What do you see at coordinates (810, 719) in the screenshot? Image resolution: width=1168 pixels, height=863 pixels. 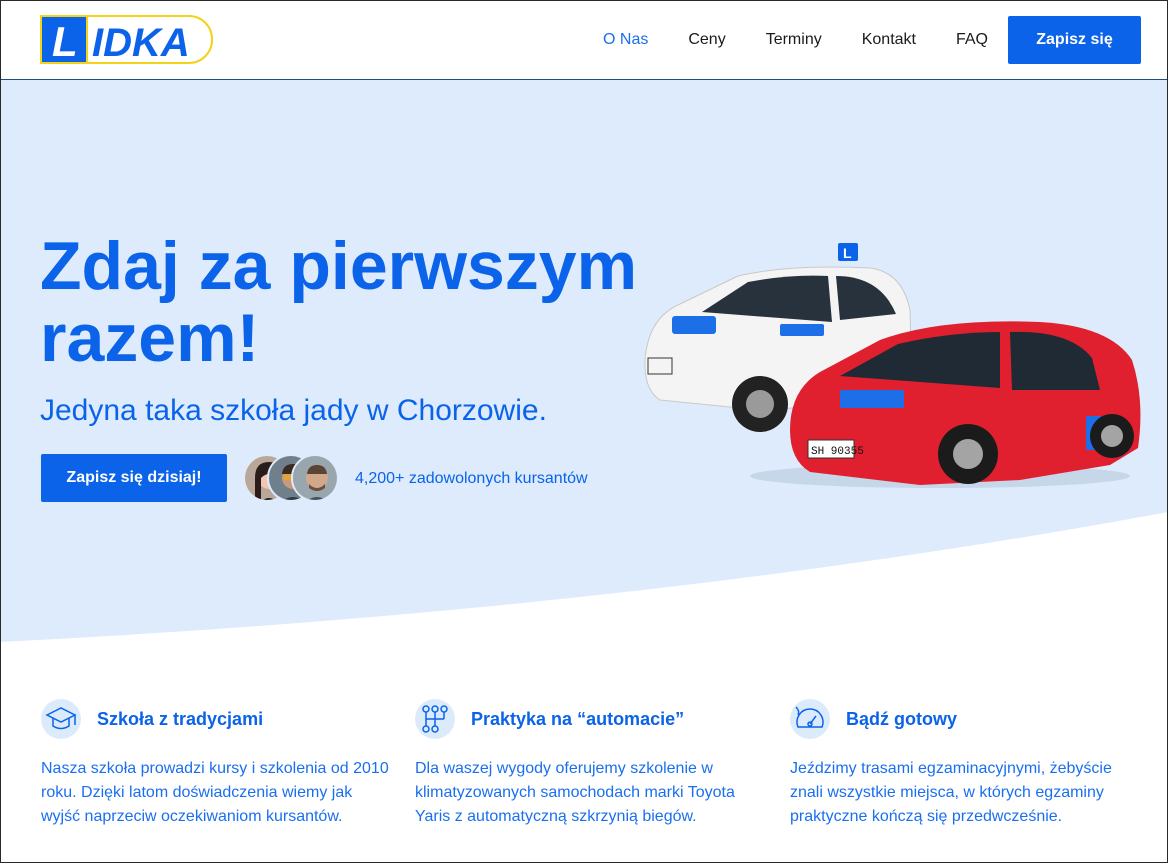 I see `speedometer-icon` at bounding box center [810, 719].